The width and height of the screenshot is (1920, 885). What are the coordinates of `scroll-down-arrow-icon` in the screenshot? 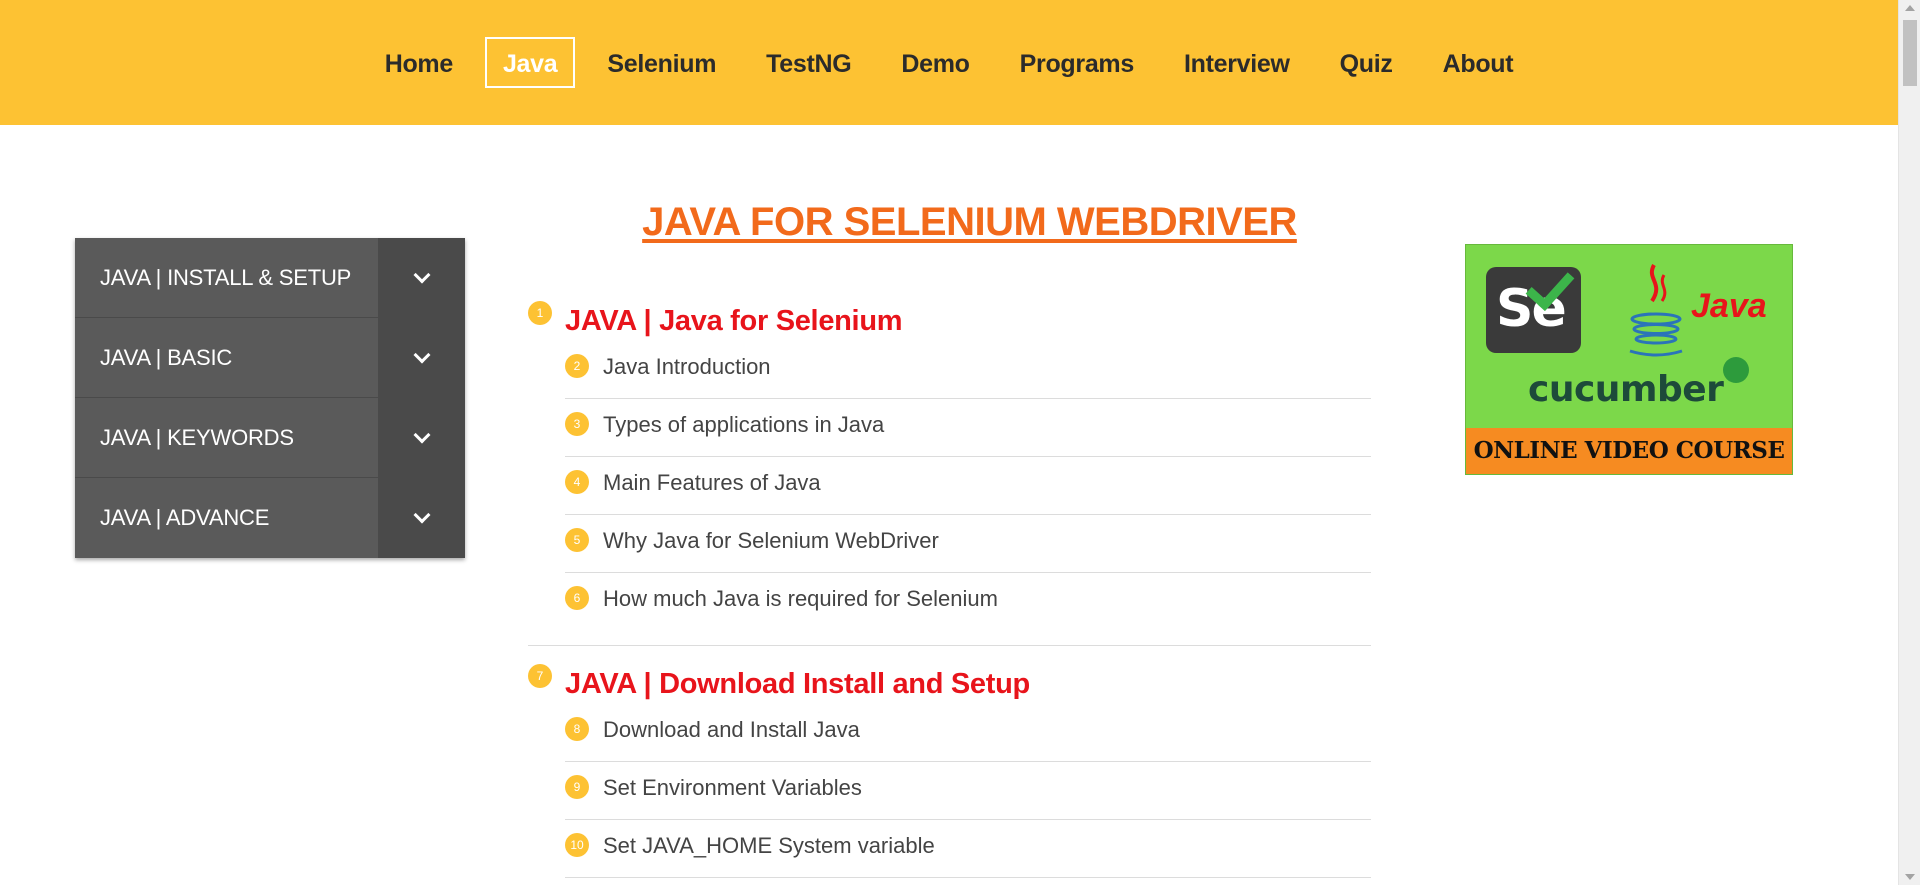 It's located at (1910, 877).